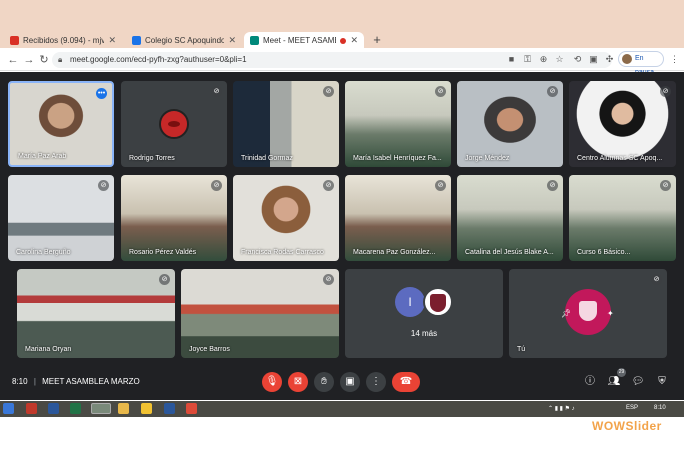 The width and height of the screenshot is (684, 450). What do you see at coordinates (609, 59) in the screenshot?
I see `puzzle-icon: ✣` at bounding box center [609, 59].